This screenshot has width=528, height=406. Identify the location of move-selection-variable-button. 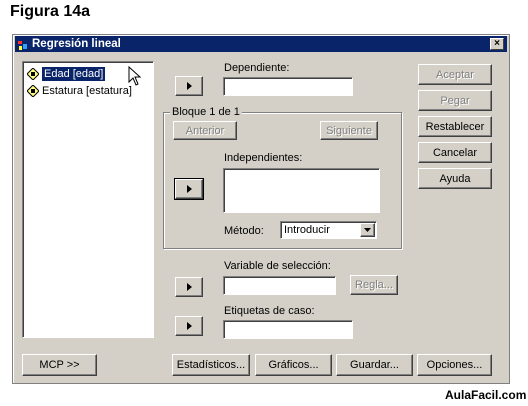
(189, 287).